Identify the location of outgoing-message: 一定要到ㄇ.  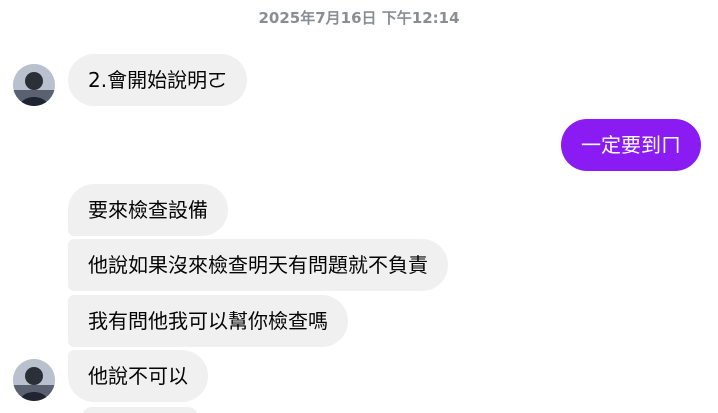
(631, 145).